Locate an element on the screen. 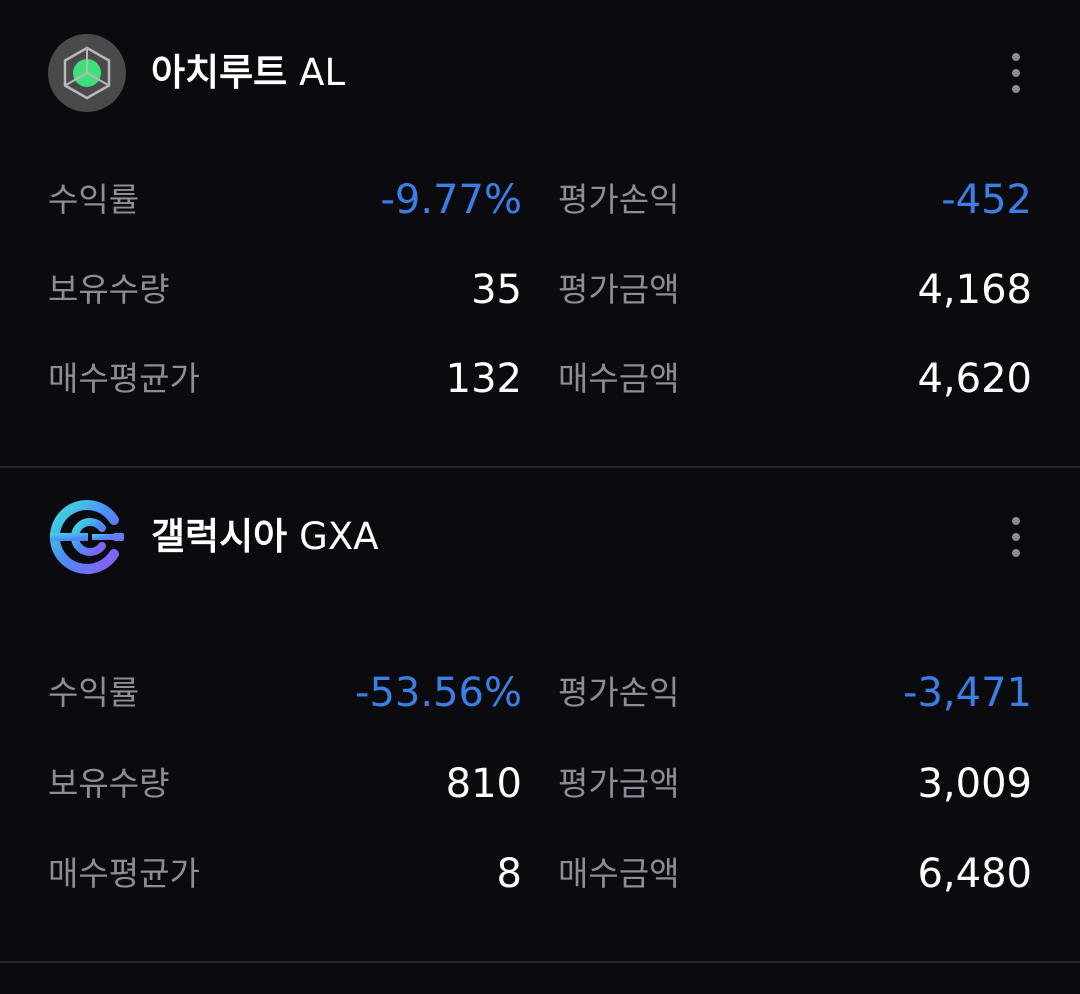  buy-amount-value: 4,620 is located at coordinates (974, 379).